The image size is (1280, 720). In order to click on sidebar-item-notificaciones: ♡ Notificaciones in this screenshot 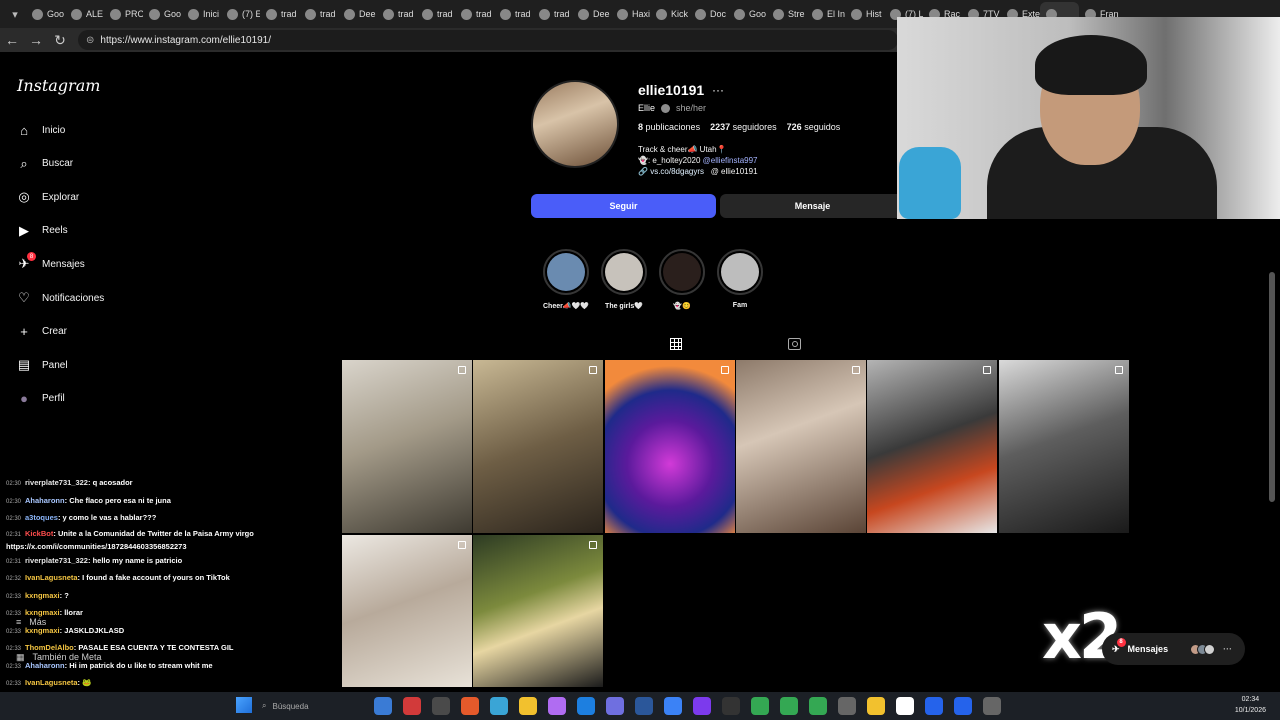, I will do `click(60, 298)`.